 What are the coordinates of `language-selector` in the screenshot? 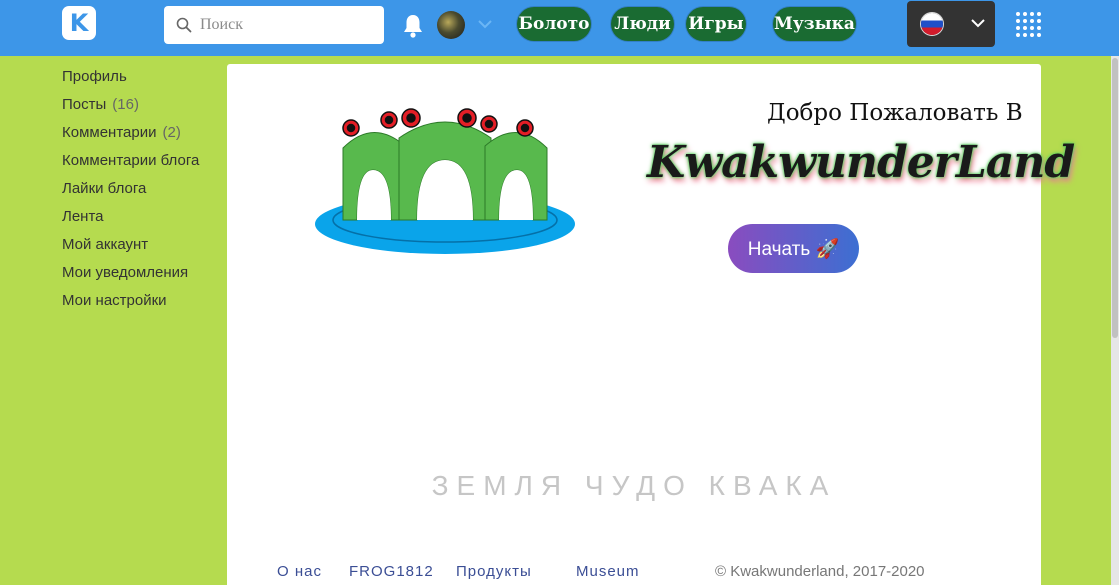 It's located at (951, 24).